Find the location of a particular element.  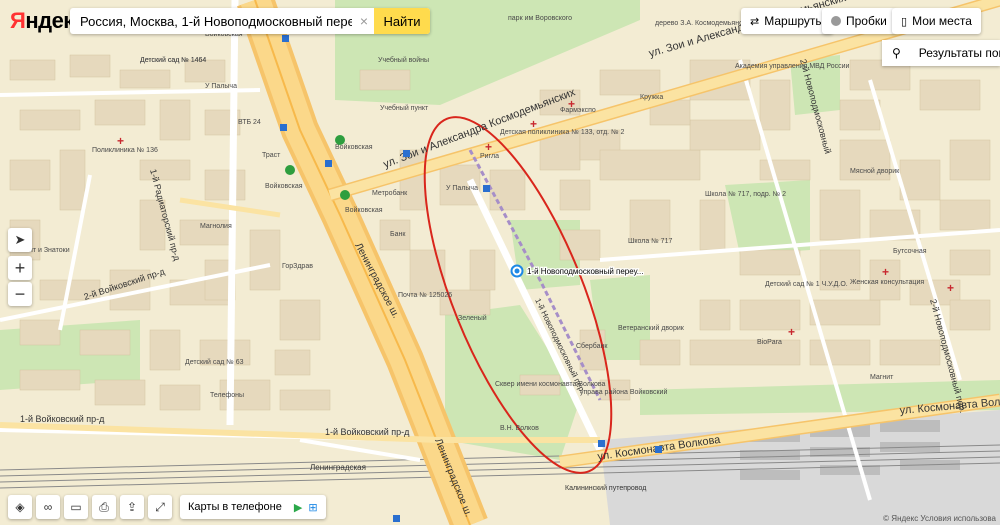

poi-label: ВТБ 24 is located at coordinates (249, 122).